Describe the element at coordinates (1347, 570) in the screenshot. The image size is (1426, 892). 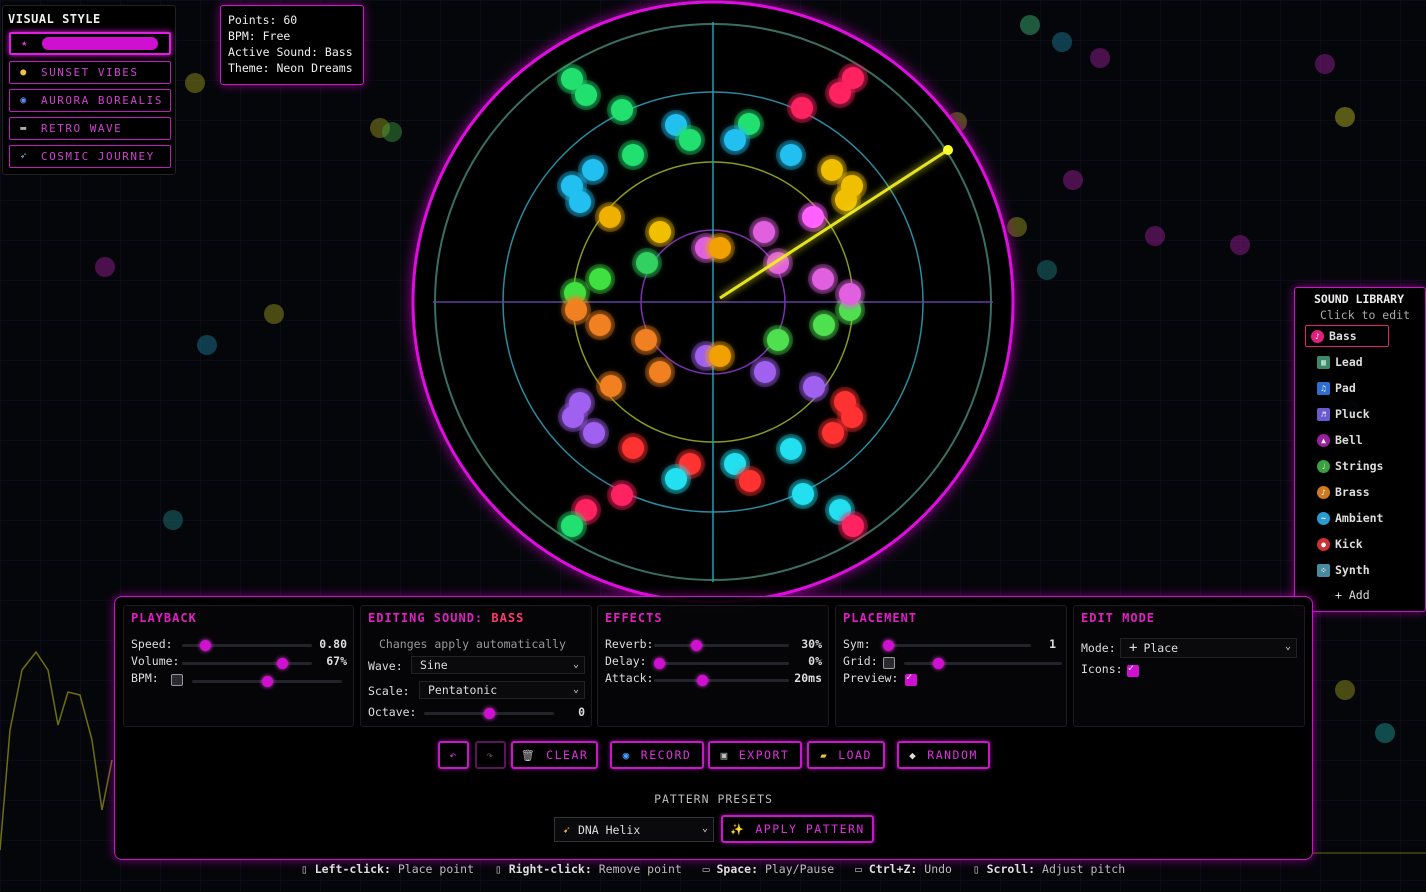
I see `sound-item-synth: ⁘ Synth` at that location.